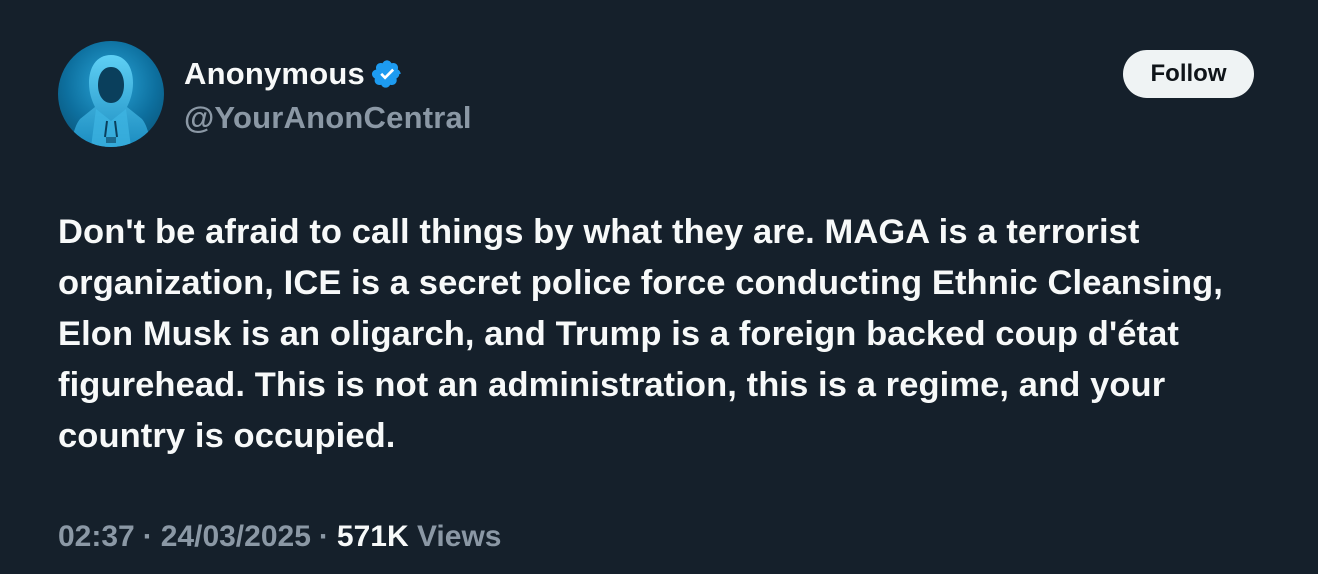 The image size is (1318, 574). I want to click on hooded-figure-icon, so click(111, 101).